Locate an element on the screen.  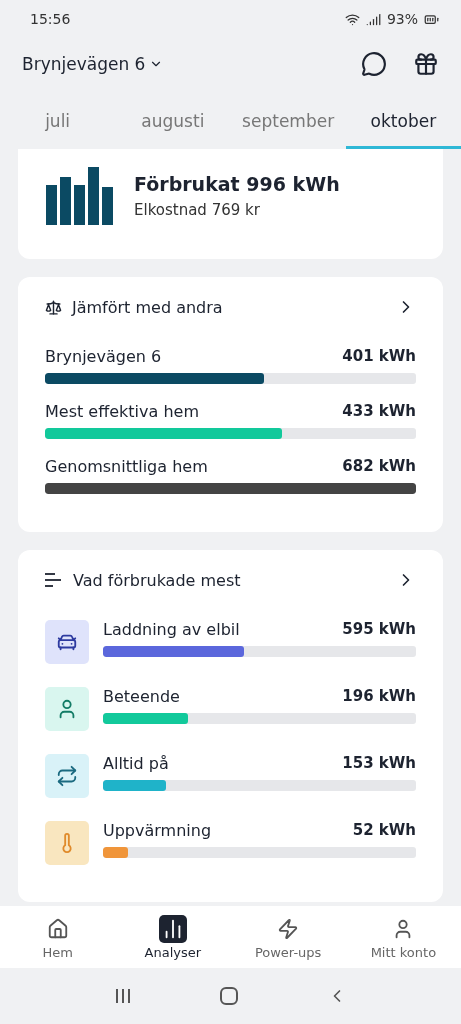
bar-label: Alltid på is located at coordinates (136, 763).